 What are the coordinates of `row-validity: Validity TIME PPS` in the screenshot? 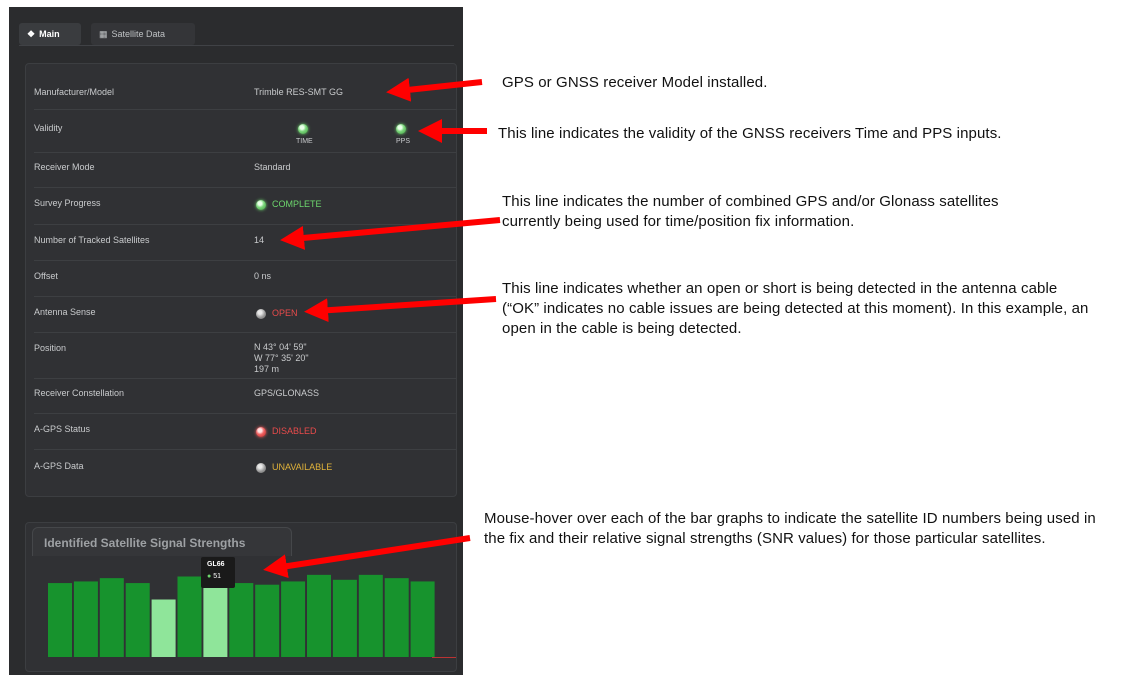 It's located at (245, 127).